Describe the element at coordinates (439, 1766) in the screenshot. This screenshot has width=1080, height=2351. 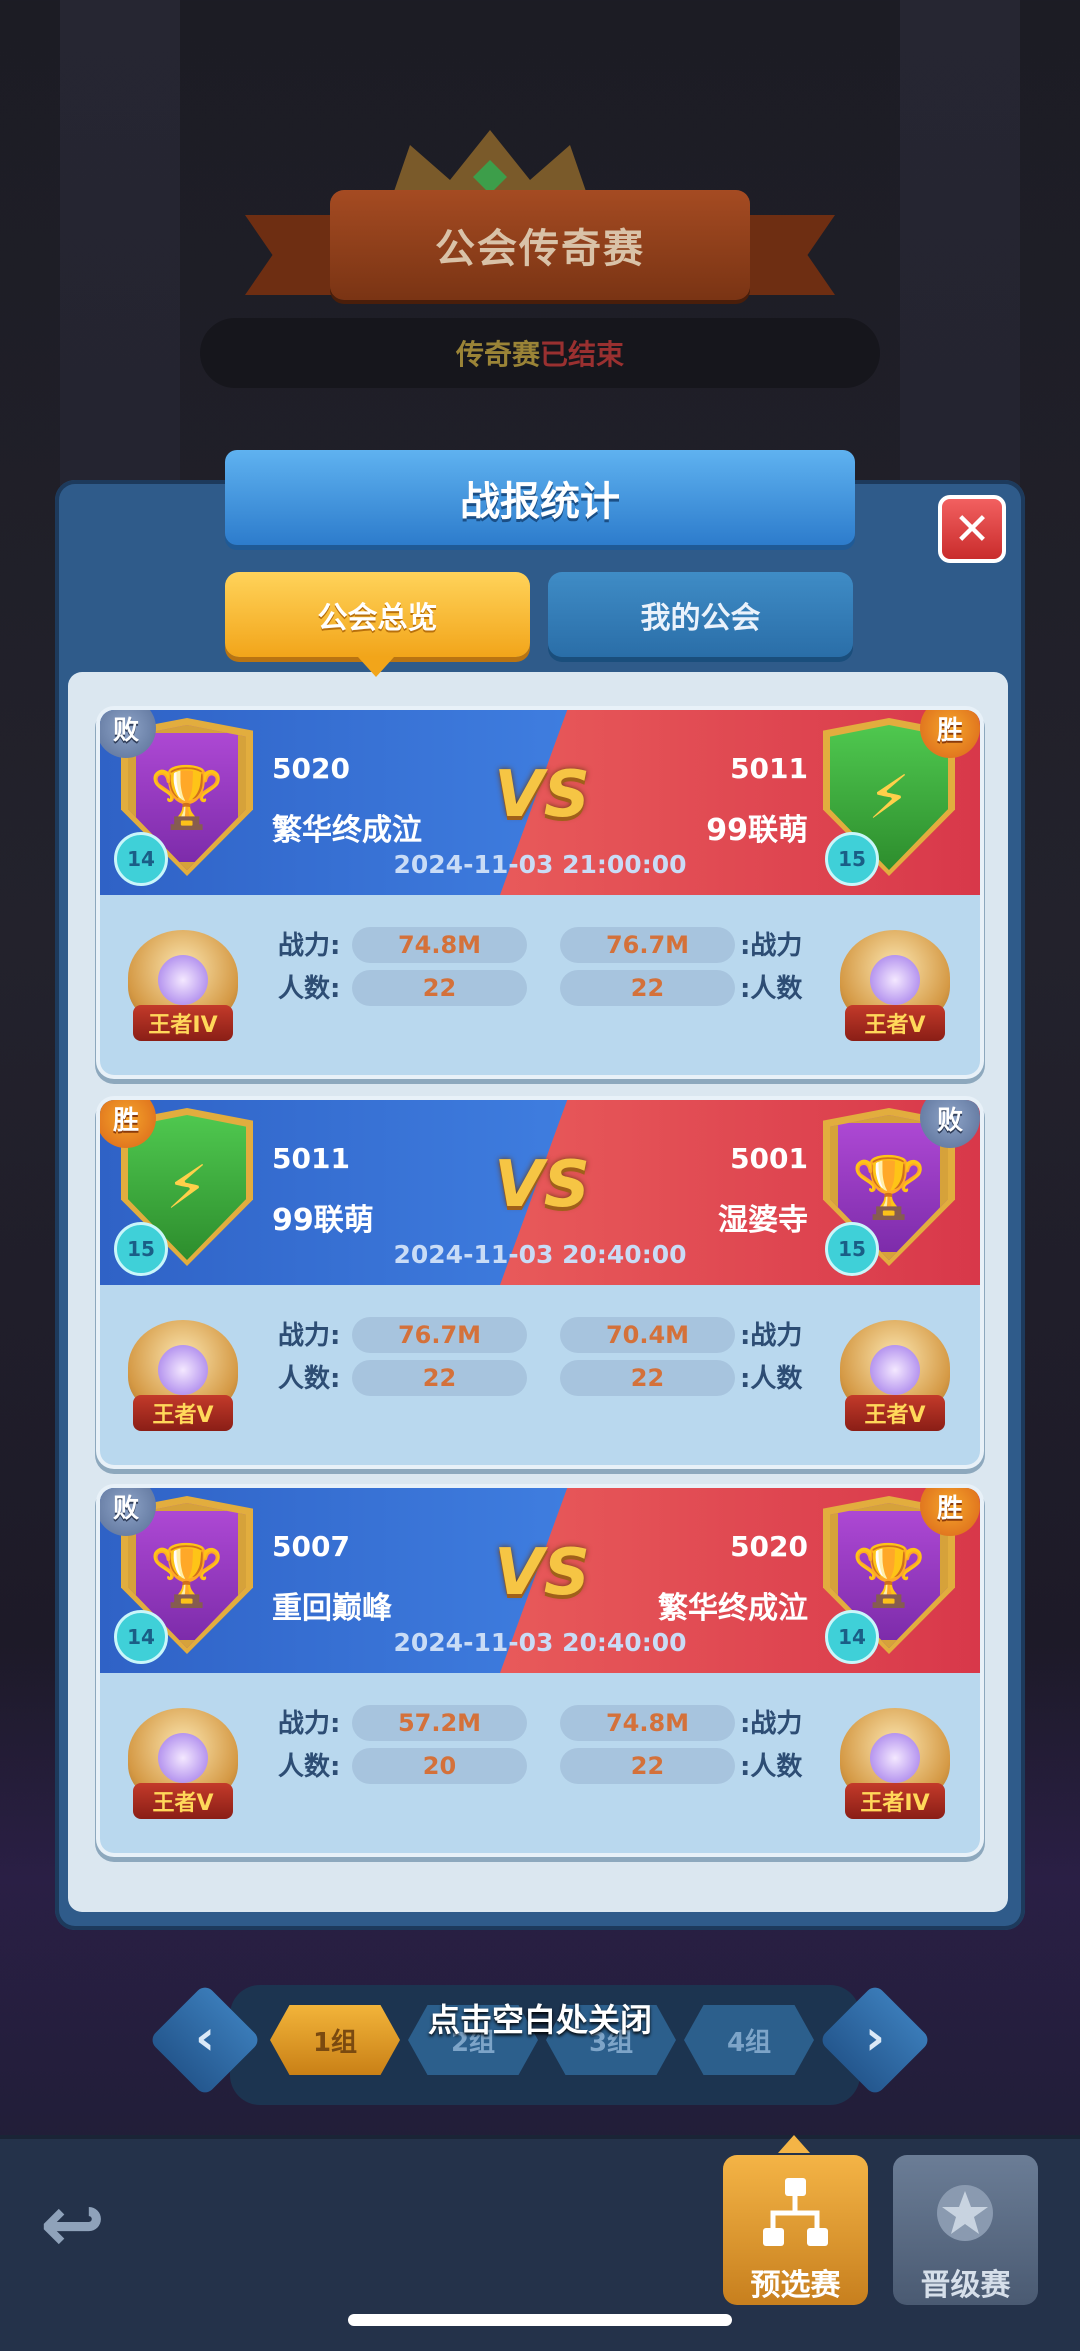
I see `left-members-value: 20` at that location.